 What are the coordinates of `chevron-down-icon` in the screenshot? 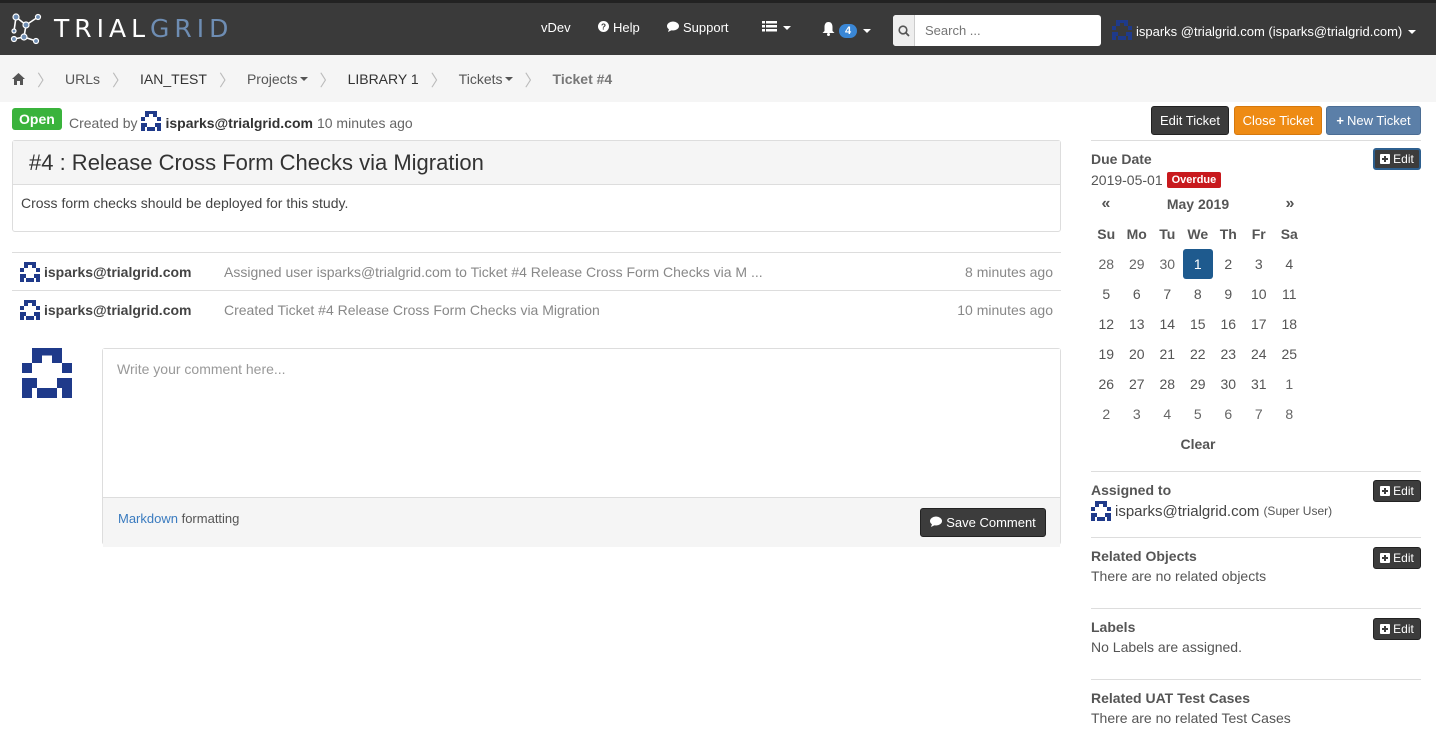 It's located at (787, 27).